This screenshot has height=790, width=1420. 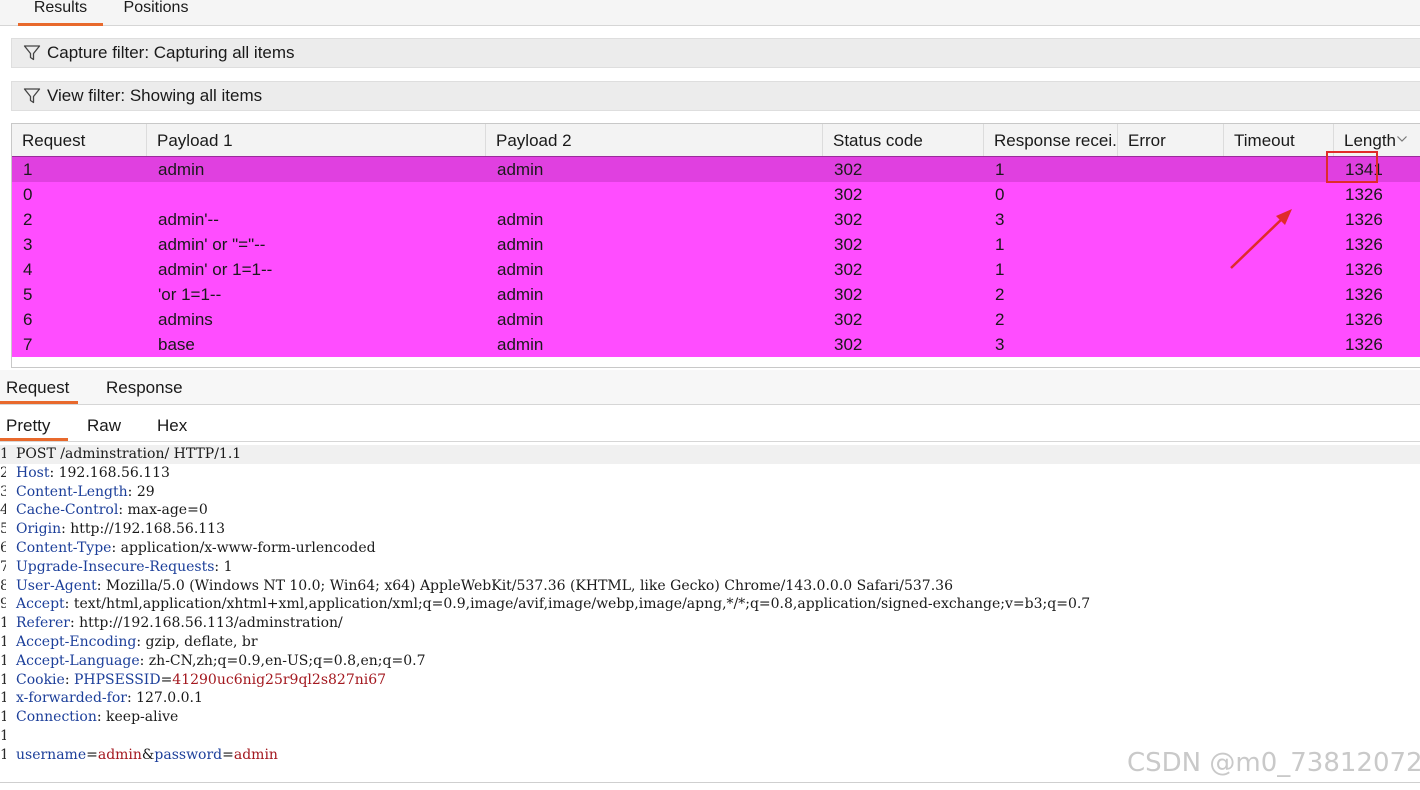 I want to click on column-header-payload-1: Payload 1, so click(x=316, y=140).